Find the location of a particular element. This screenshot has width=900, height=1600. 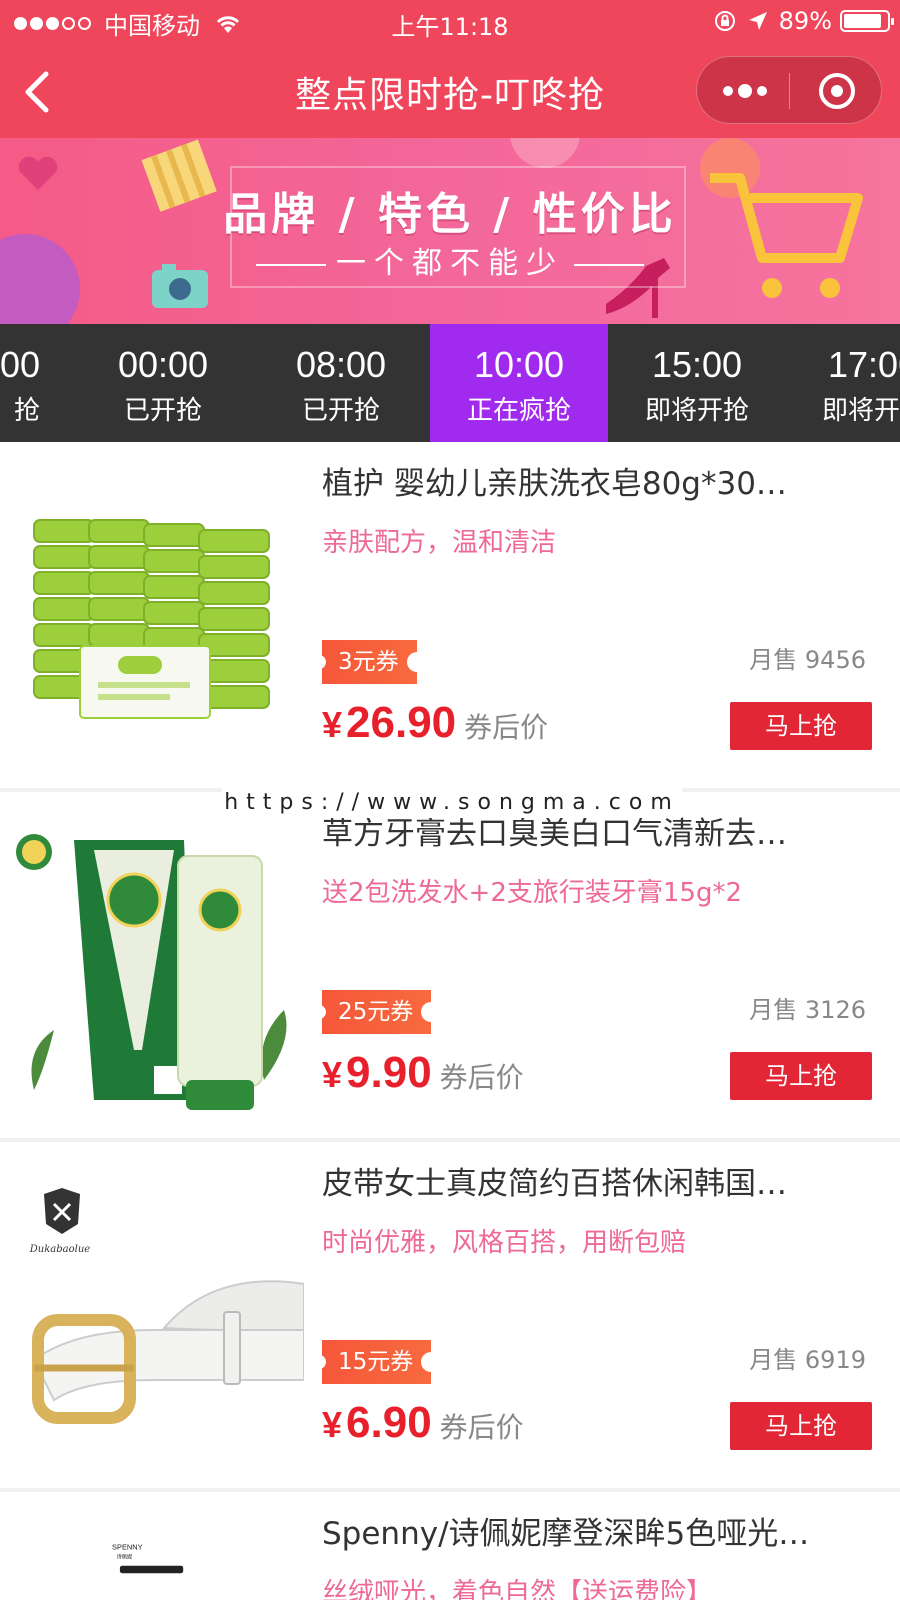

tab-timeslot: 15:00 即将开抢 is located at coordinates (697, 383).